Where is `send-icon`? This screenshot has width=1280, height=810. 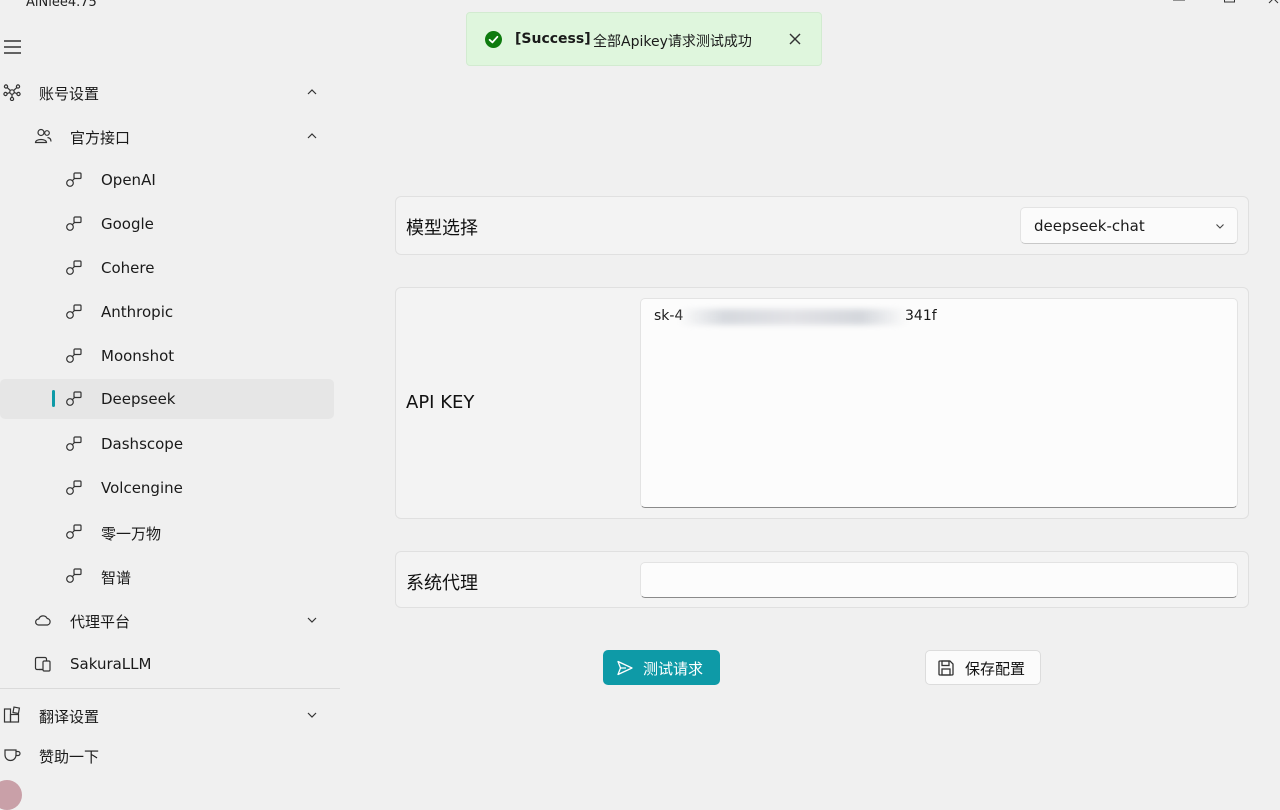
send-icon is located at coordinates (625, 668).